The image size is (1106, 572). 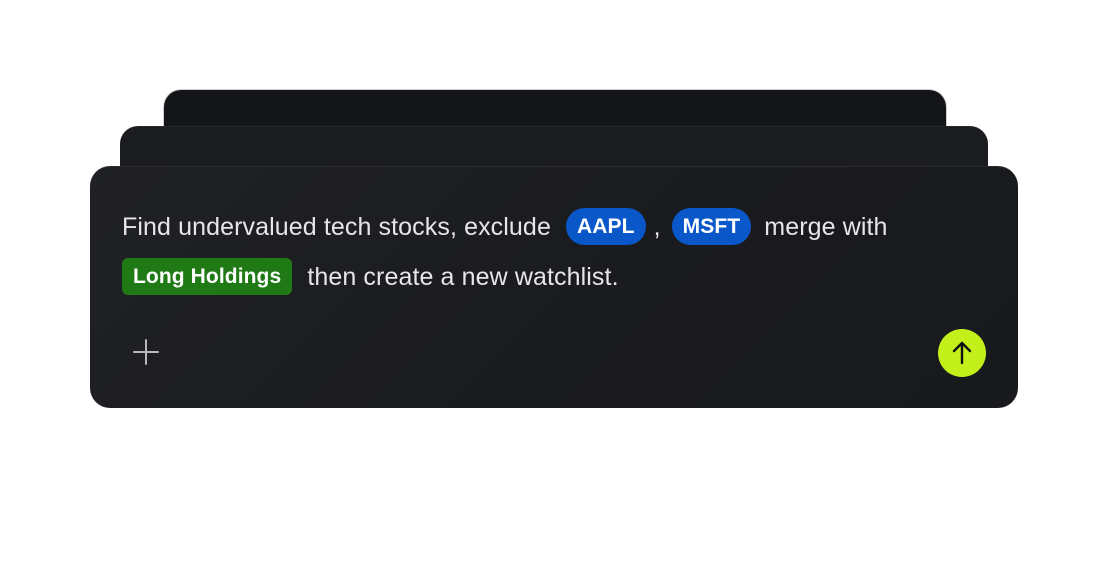 What do you see at coordinates (826, 227) in the screenshot?
I see `prompt-text-segment: merge with` at bounding box center [826, 227].